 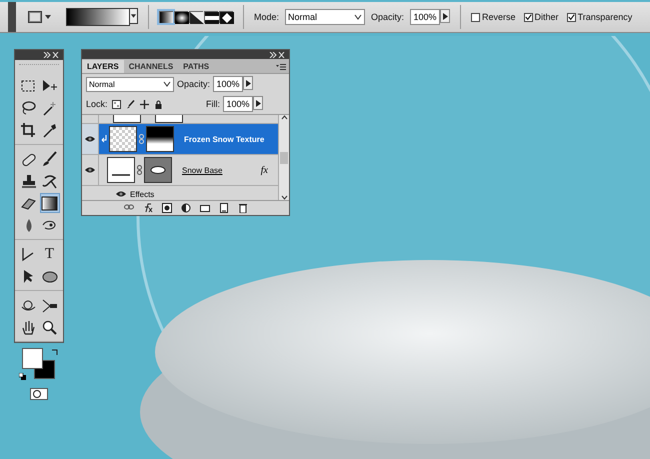 What do you see at coordinates (104, 139) in the screenshot?
I see `clip-arrow-icon` at bounding box center [104, 139].